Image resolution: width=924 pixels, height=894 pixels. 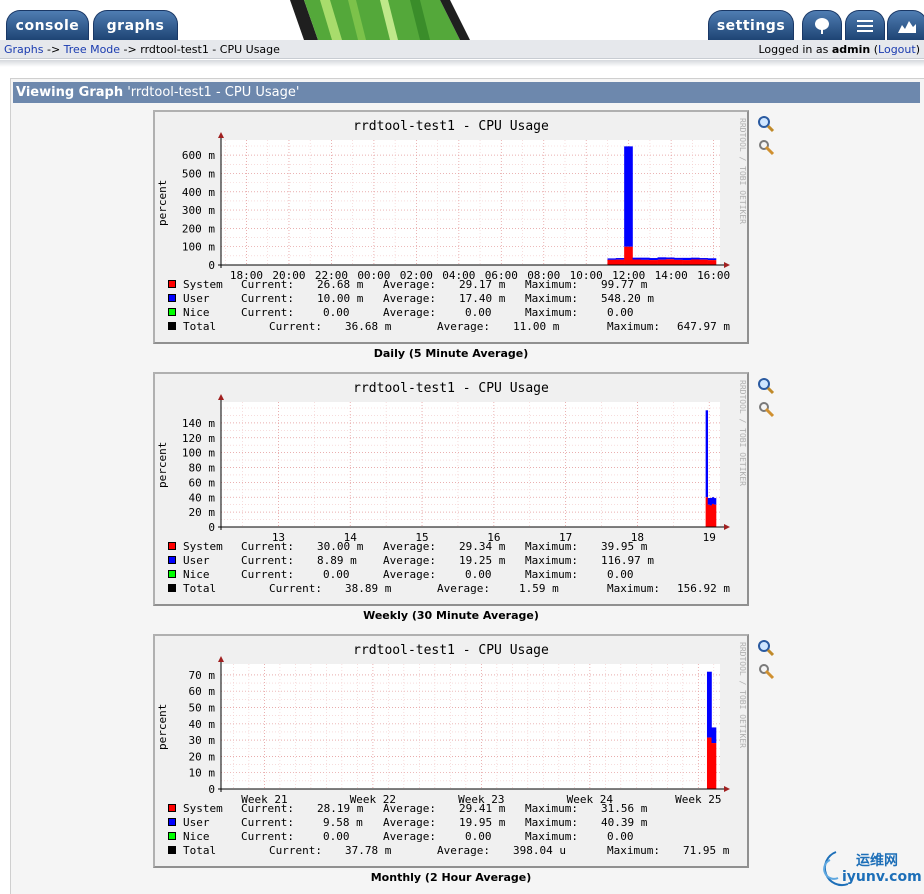 I want to click on breadcrumb-graphs: Graphs, so click(x=23, y=49).